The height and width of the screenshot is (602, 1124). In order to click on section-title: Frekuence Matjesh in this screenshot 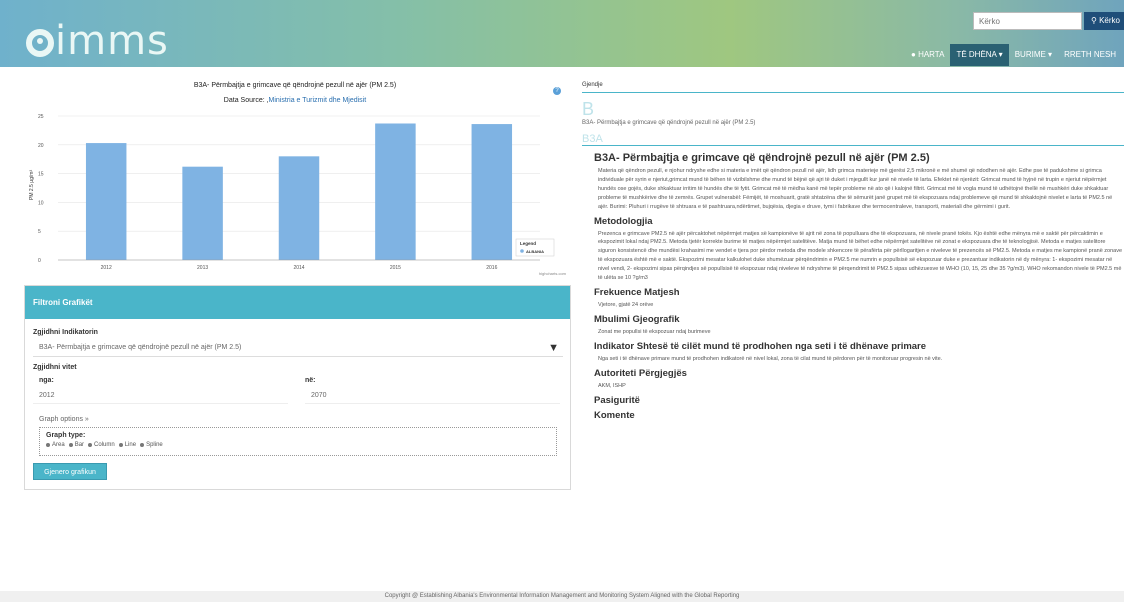, I will do `click(637, 292)`.